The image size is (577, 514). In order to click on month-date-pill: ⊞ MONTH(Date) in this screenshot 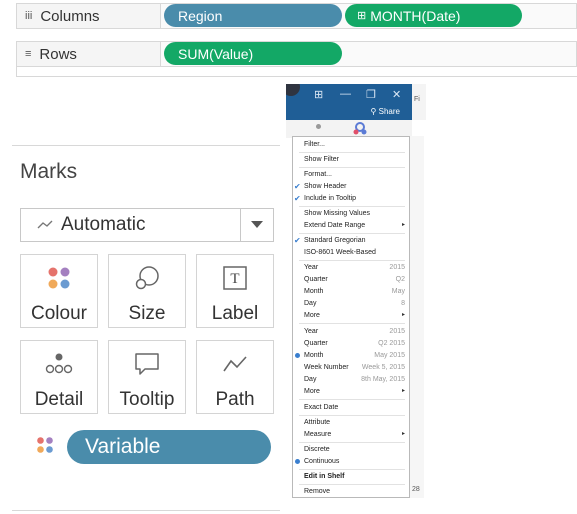, I will do `click(433, 15)`.